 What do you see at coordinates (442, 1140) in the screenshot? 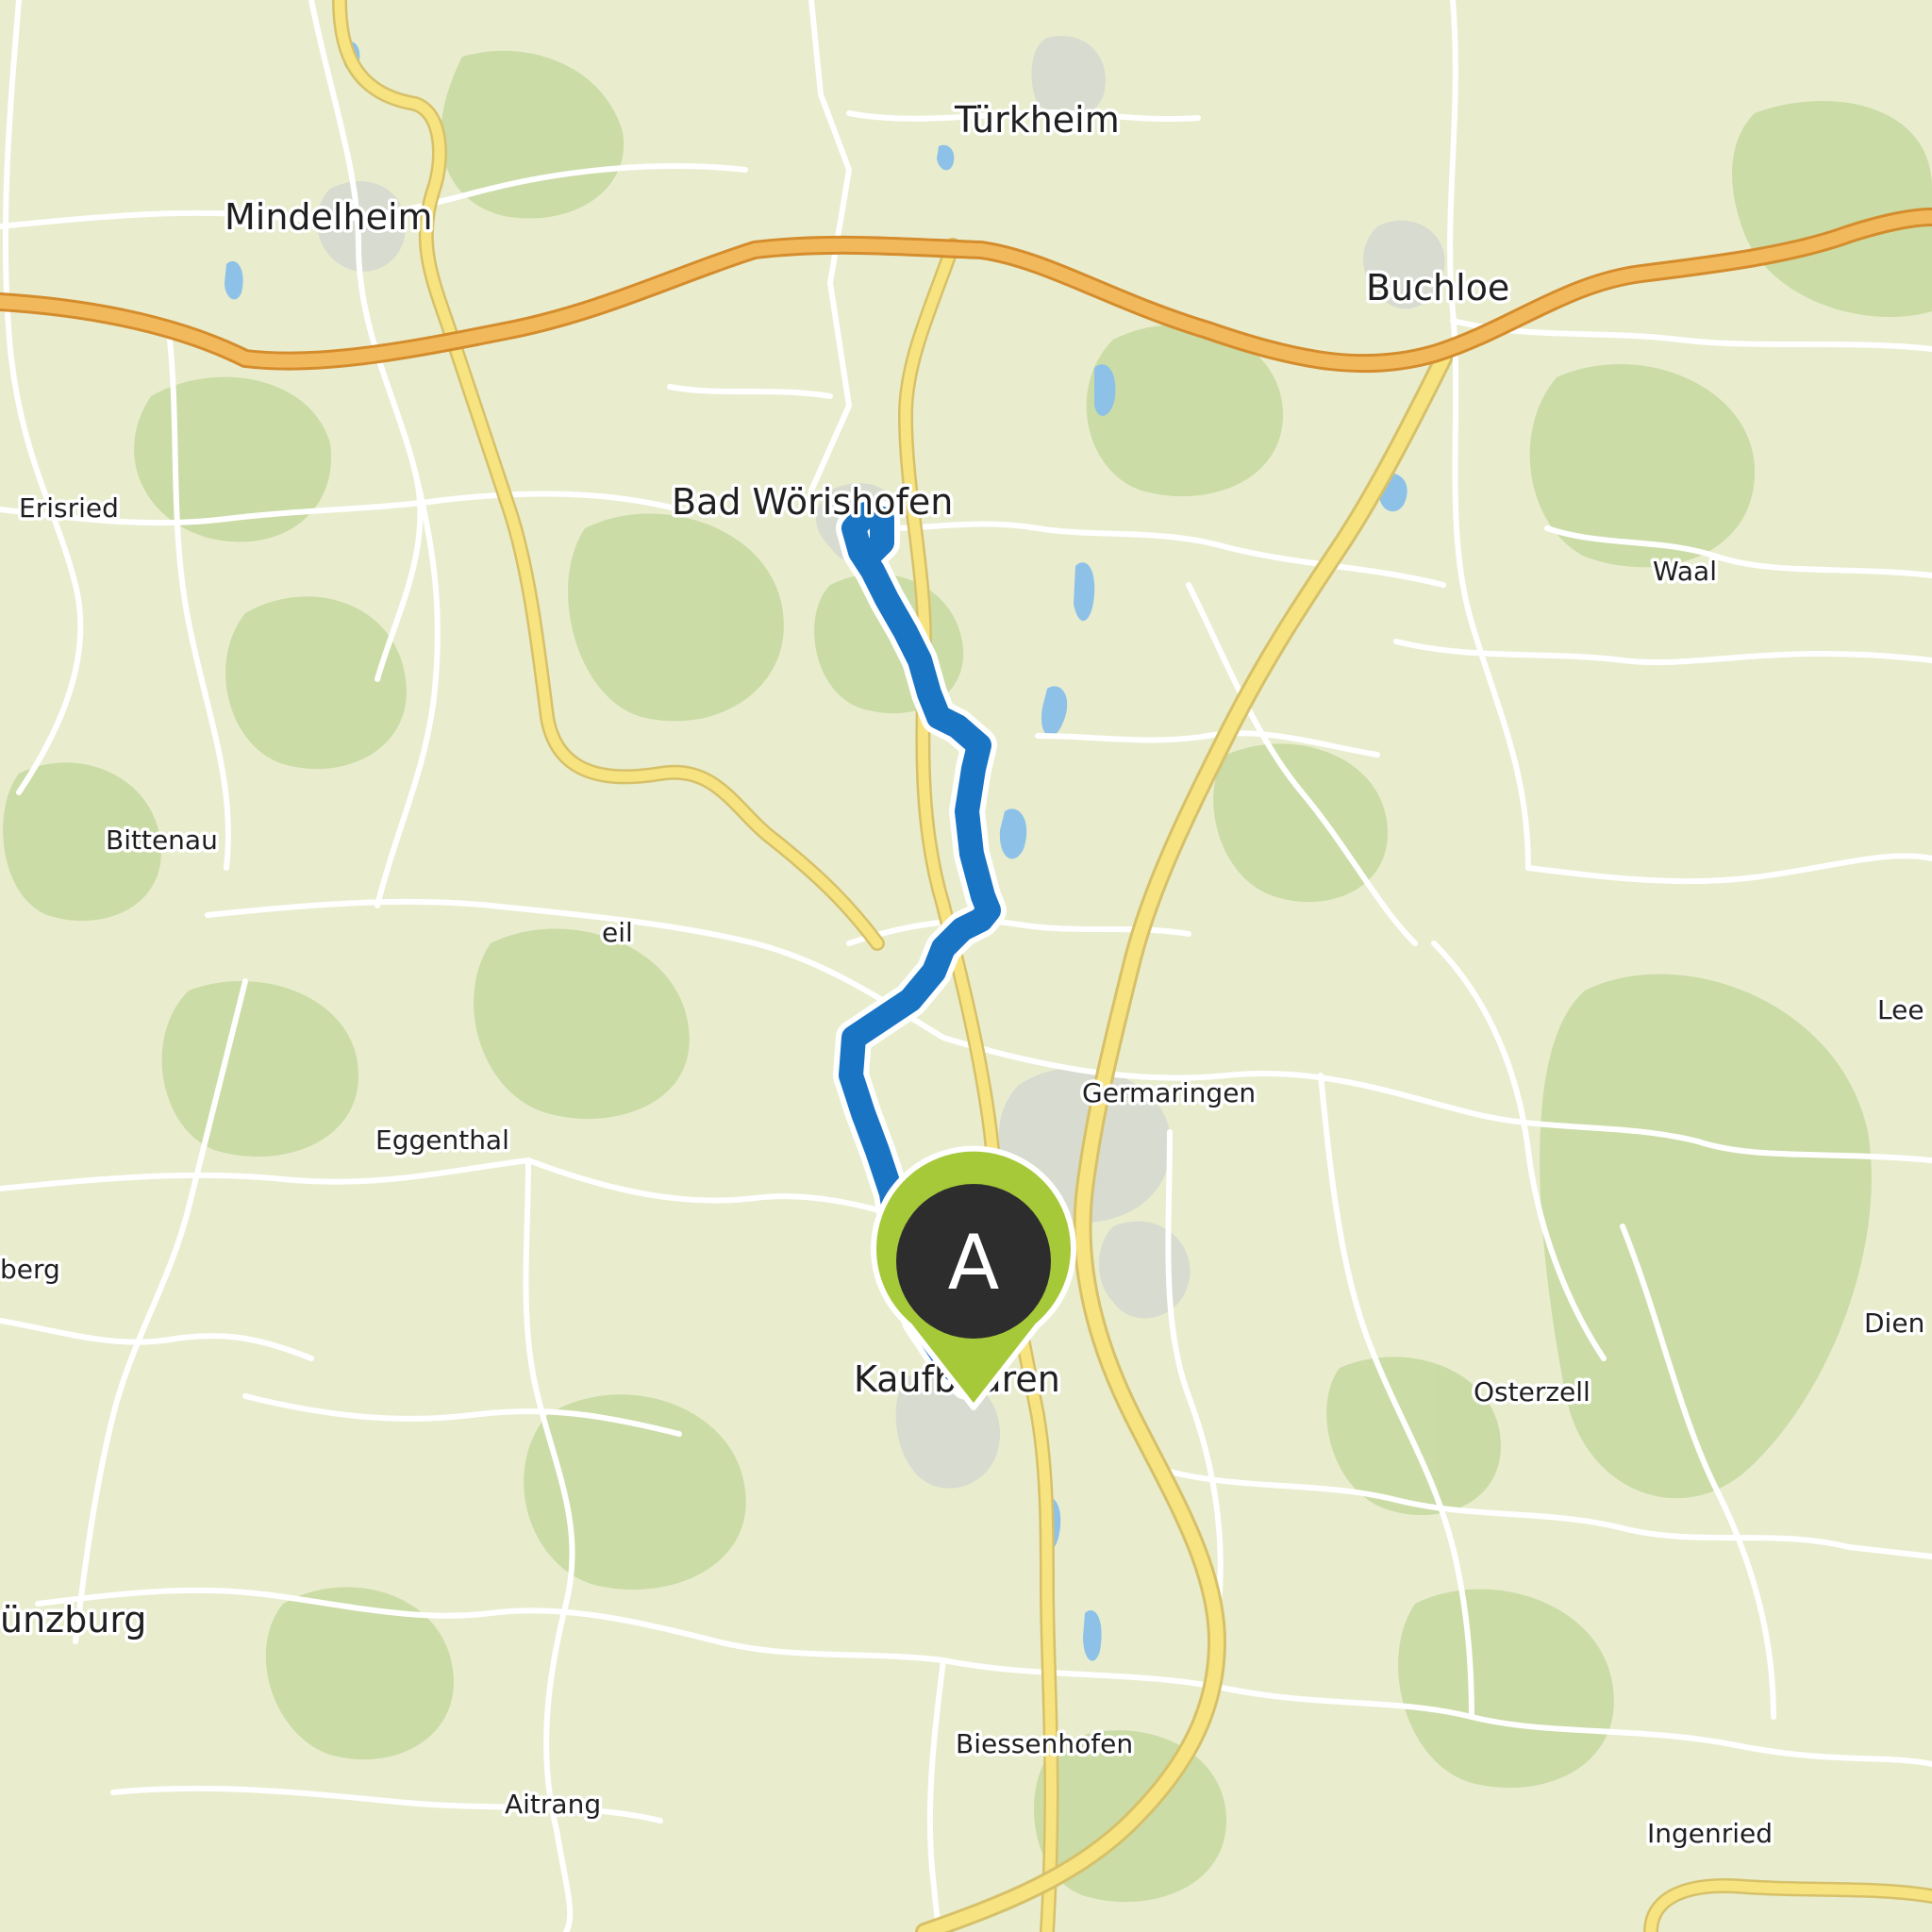
I see `place-label: Eggenthal` at bounding box center [442, 1140].